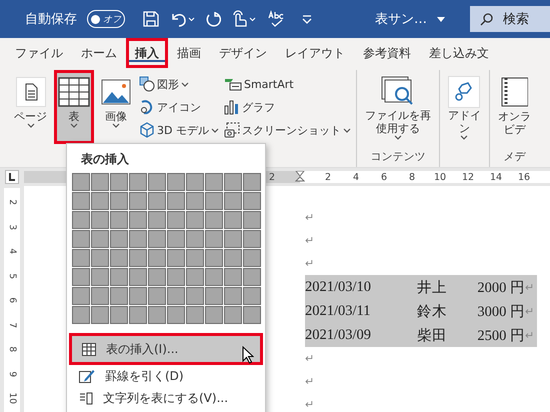 This screenshot has height=412, width=550. I want to click on autosave-label: 自動保存, so click(51, 19).